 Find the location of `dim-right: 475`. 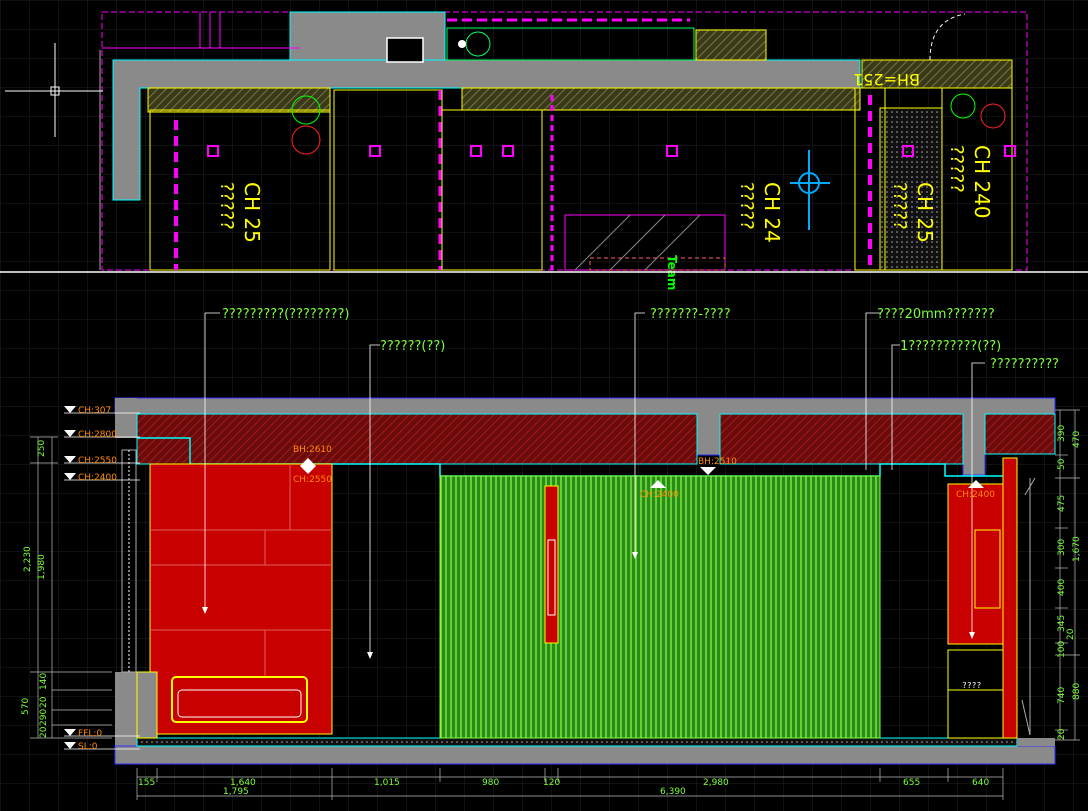

dim-right: 475 is located at coordinates (1062, 503).